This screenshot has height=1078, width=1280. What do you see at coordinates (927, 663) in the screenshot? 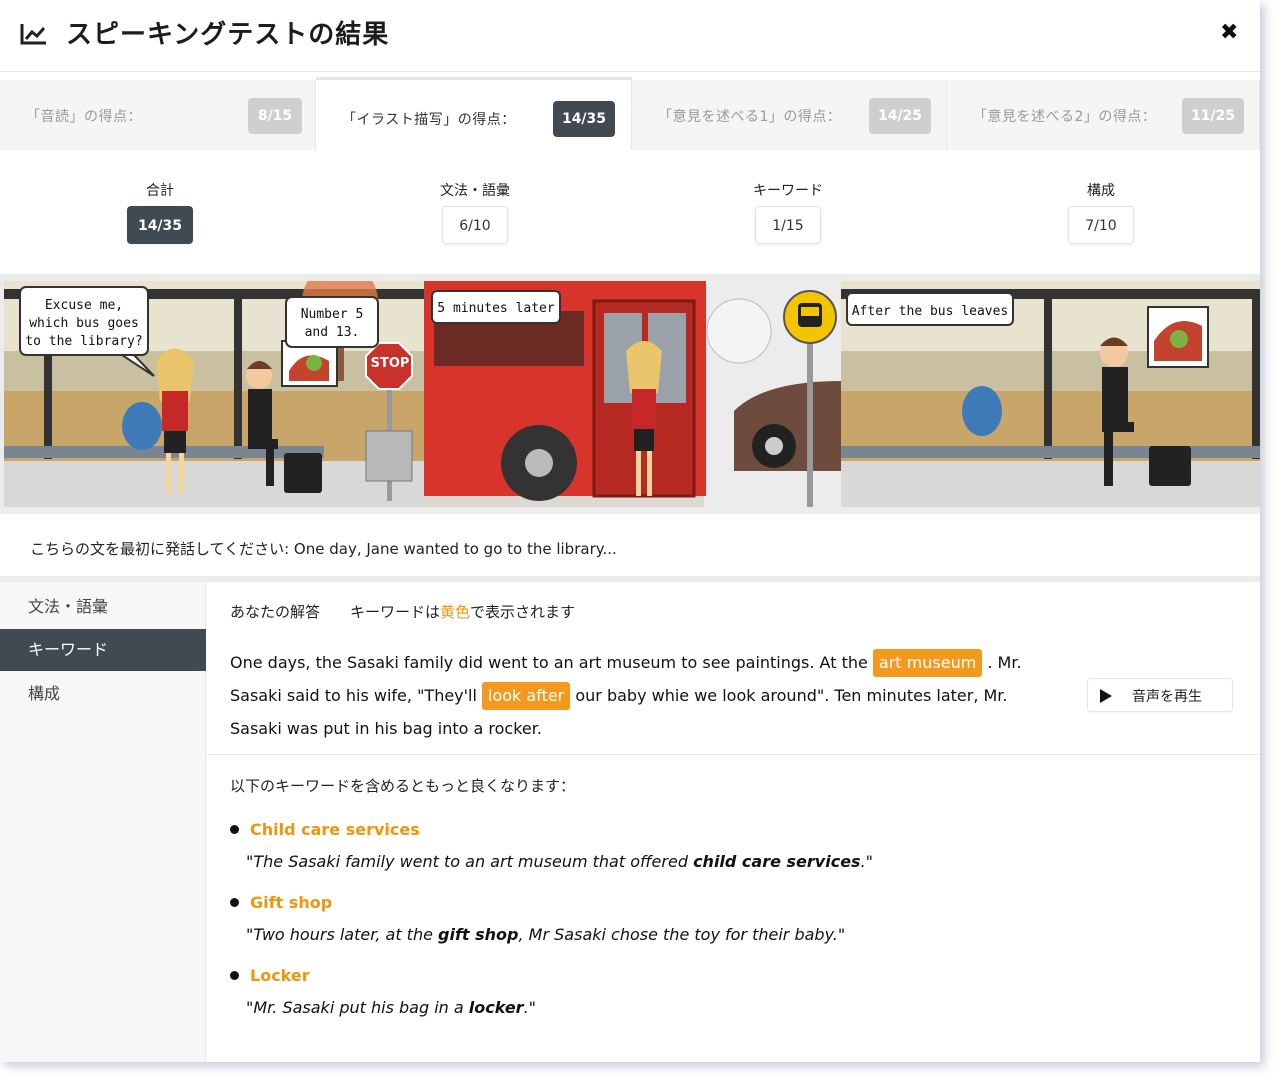
I see `keyword-highlight: art museum` at bounding box center [927, 663].